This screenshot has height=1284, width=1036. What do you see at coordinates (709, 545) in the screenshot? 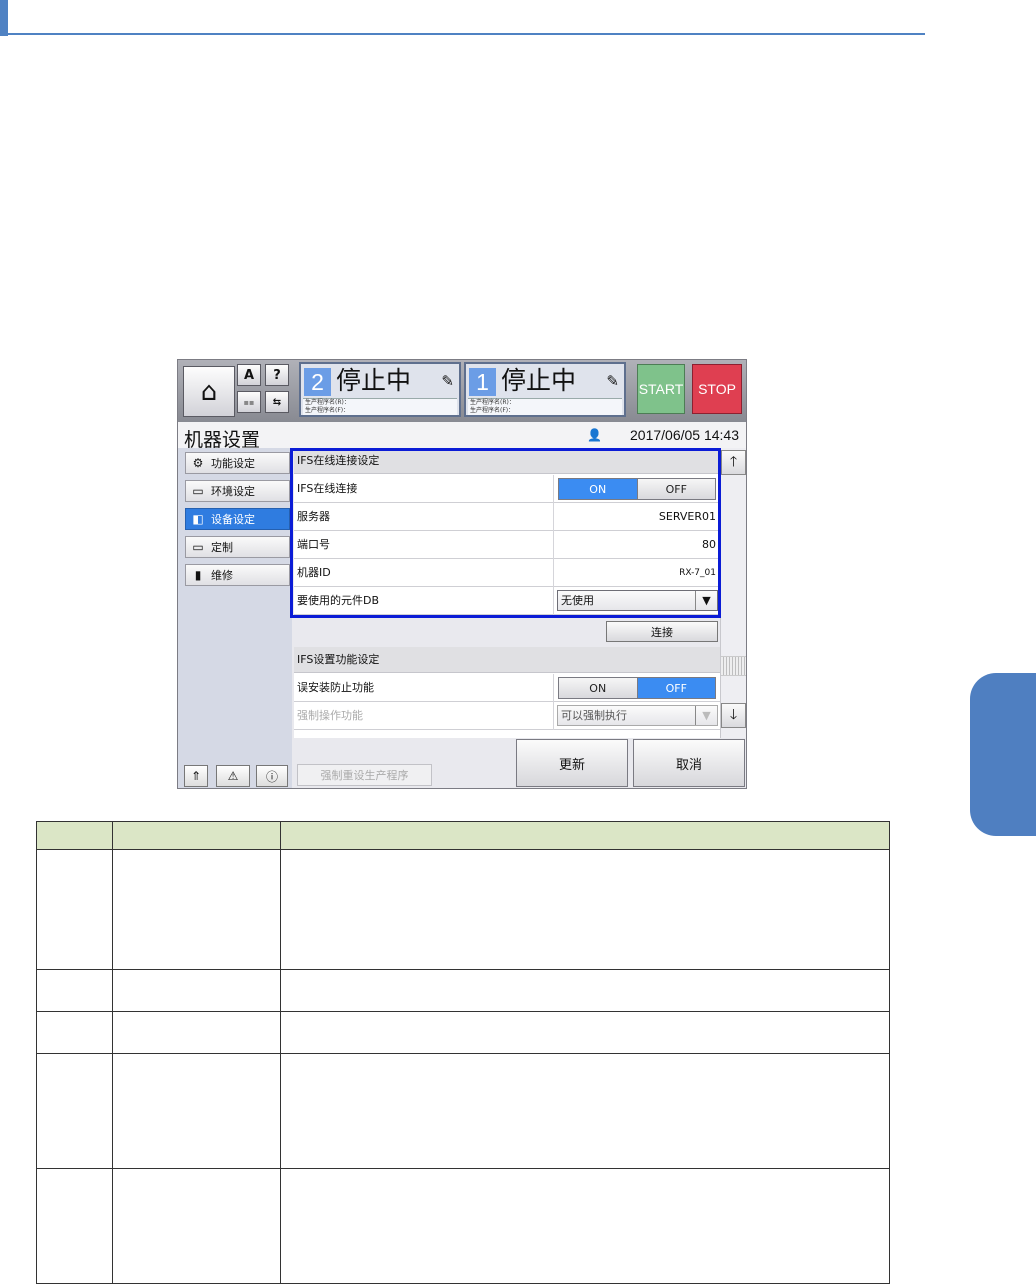
I see `port-value: 80` at bounding box center [709, 545].